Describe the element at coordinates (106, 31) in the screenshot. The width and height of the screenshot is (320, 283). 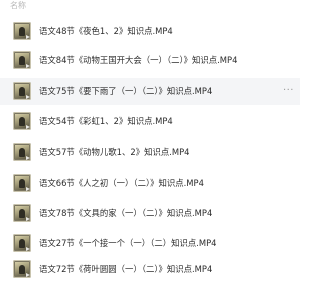
I see `file-name: 语文48节《夜色1、2》知识点.MP4` at that location.